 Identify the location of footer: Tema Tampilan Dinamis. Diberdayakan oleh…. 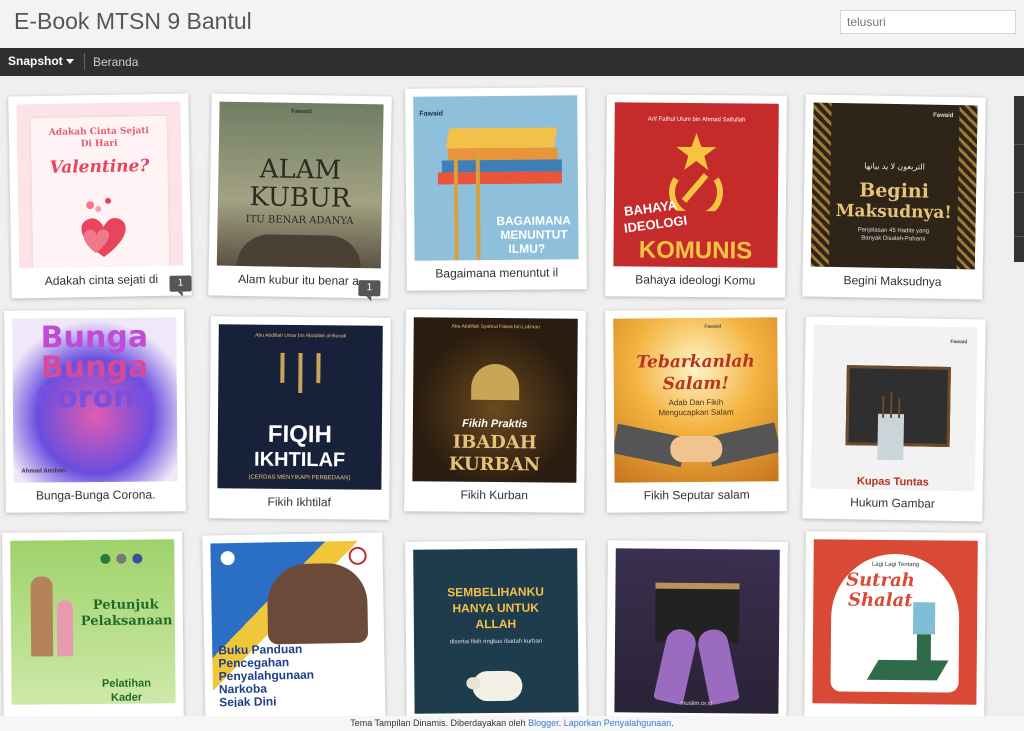
(512, 723).